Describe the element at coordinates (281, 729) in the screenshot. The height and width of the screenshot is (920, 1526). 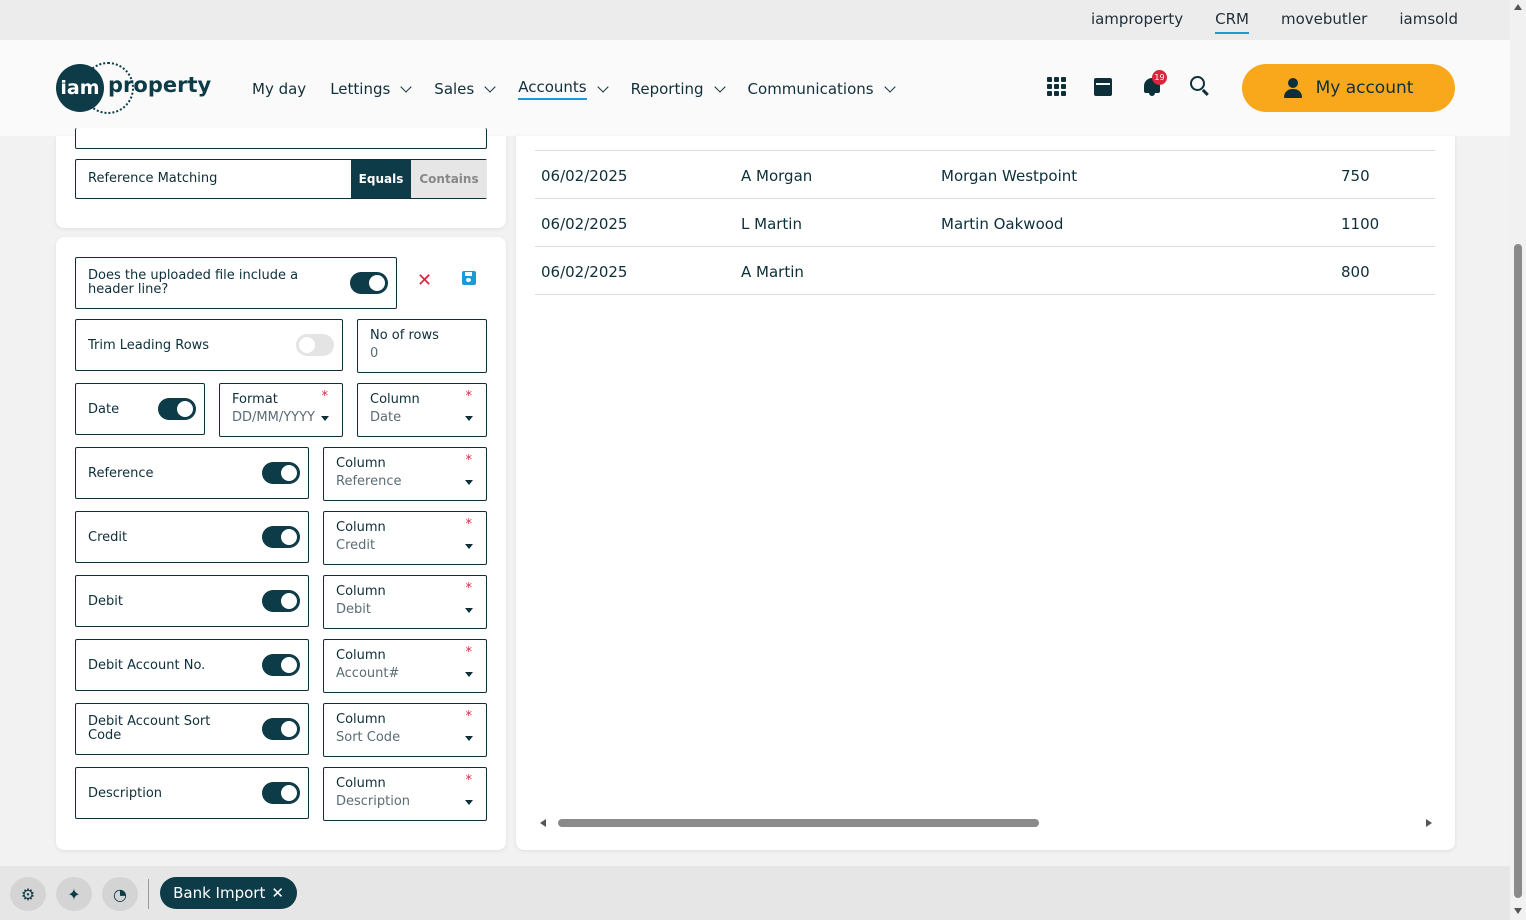
I see `debit-sort-code-toggle` at that location.